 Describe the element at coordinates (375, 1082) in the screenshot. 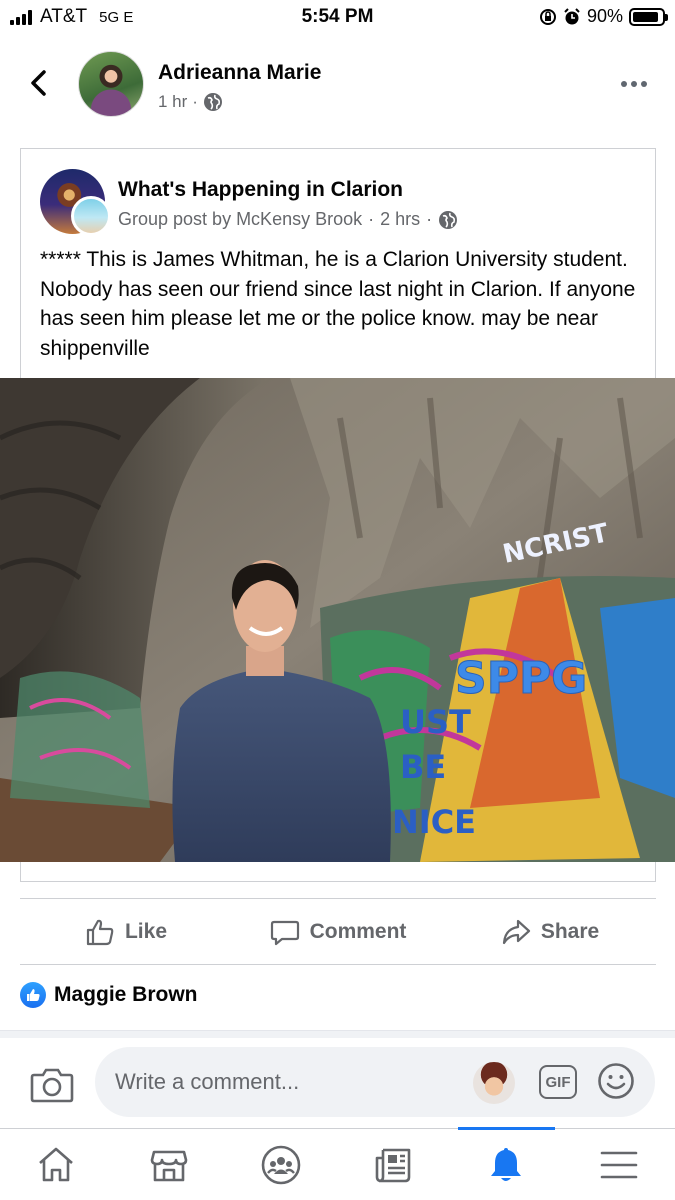

I see `comment-input: Write a comment... GIF` at that location.